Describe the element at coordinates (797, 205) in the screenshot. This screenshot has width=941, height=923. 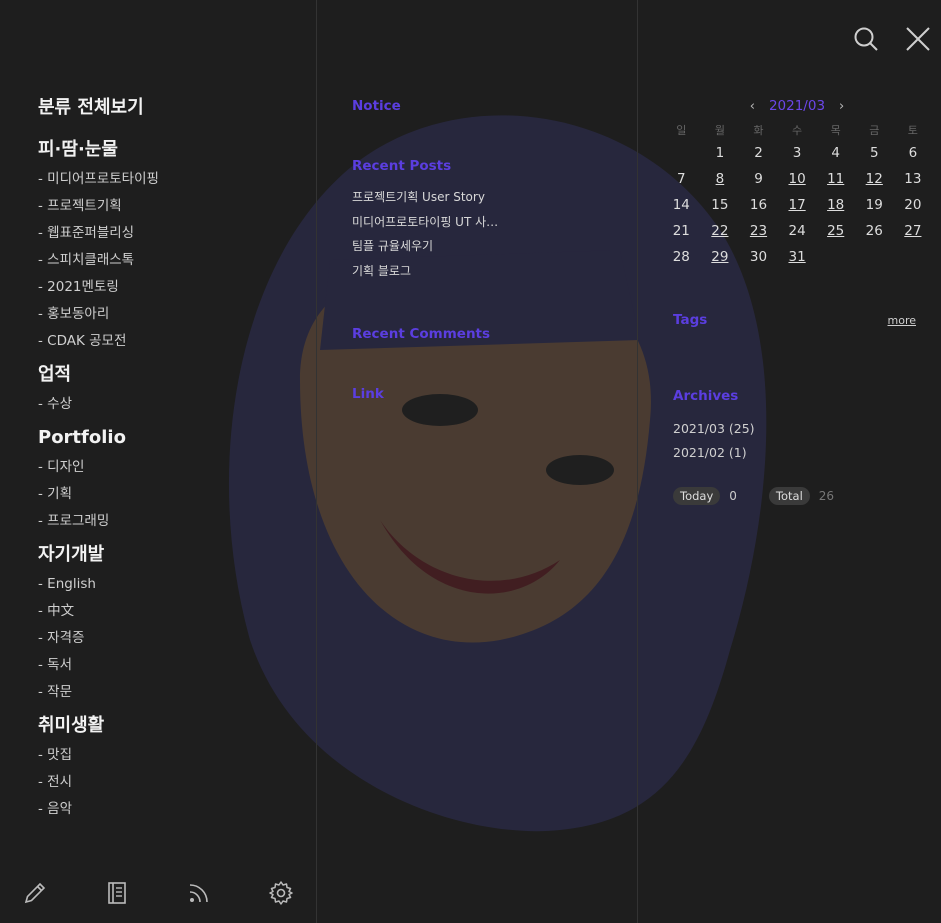
I see `calendar-day: 17` at that location.